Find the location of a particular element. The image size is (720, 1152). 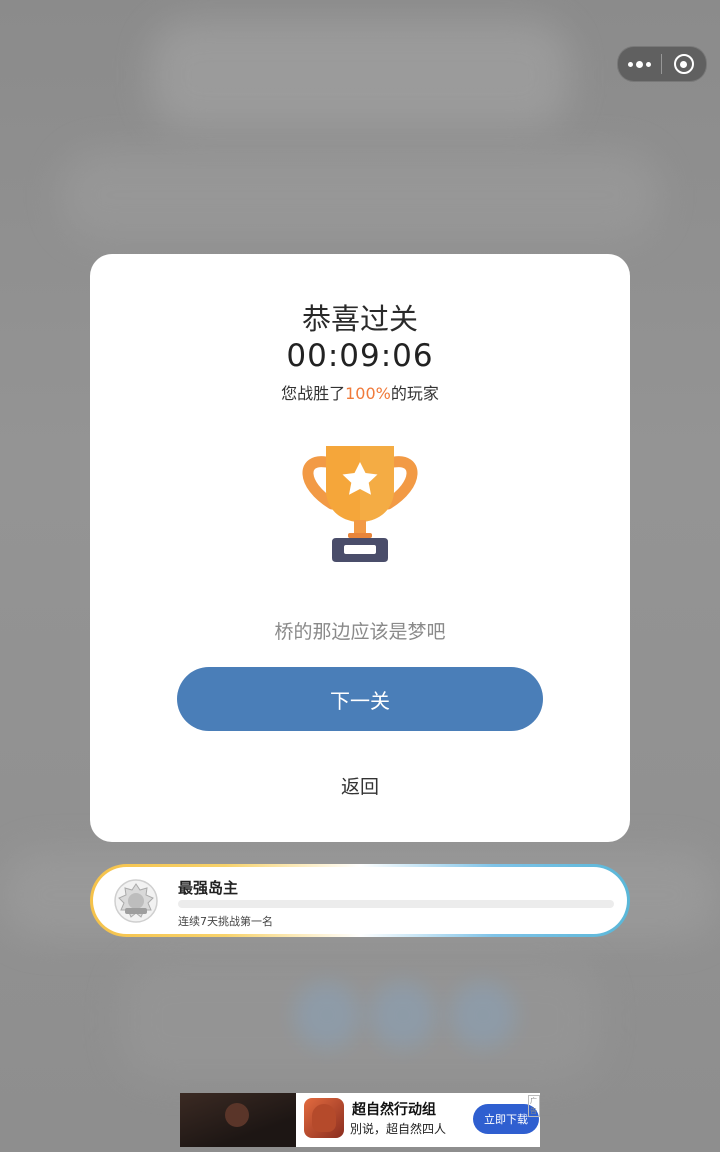

ad-tag: 广告 is located at coordinates (534, 1106).